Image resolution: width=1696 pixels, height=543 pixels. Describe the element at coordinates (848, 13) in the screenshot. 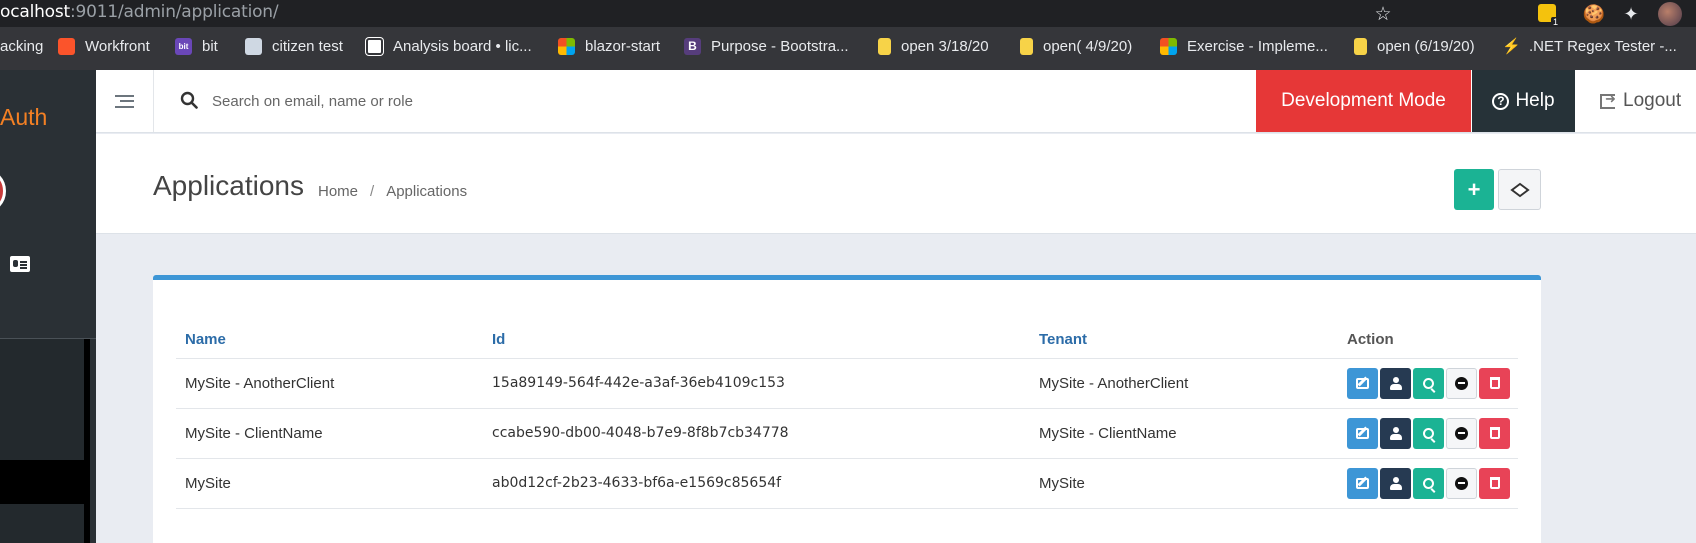

I see `browser-url-bar: ocalhost:9011/admin/application/ ☆ 1 🍪 ✦` at that location.